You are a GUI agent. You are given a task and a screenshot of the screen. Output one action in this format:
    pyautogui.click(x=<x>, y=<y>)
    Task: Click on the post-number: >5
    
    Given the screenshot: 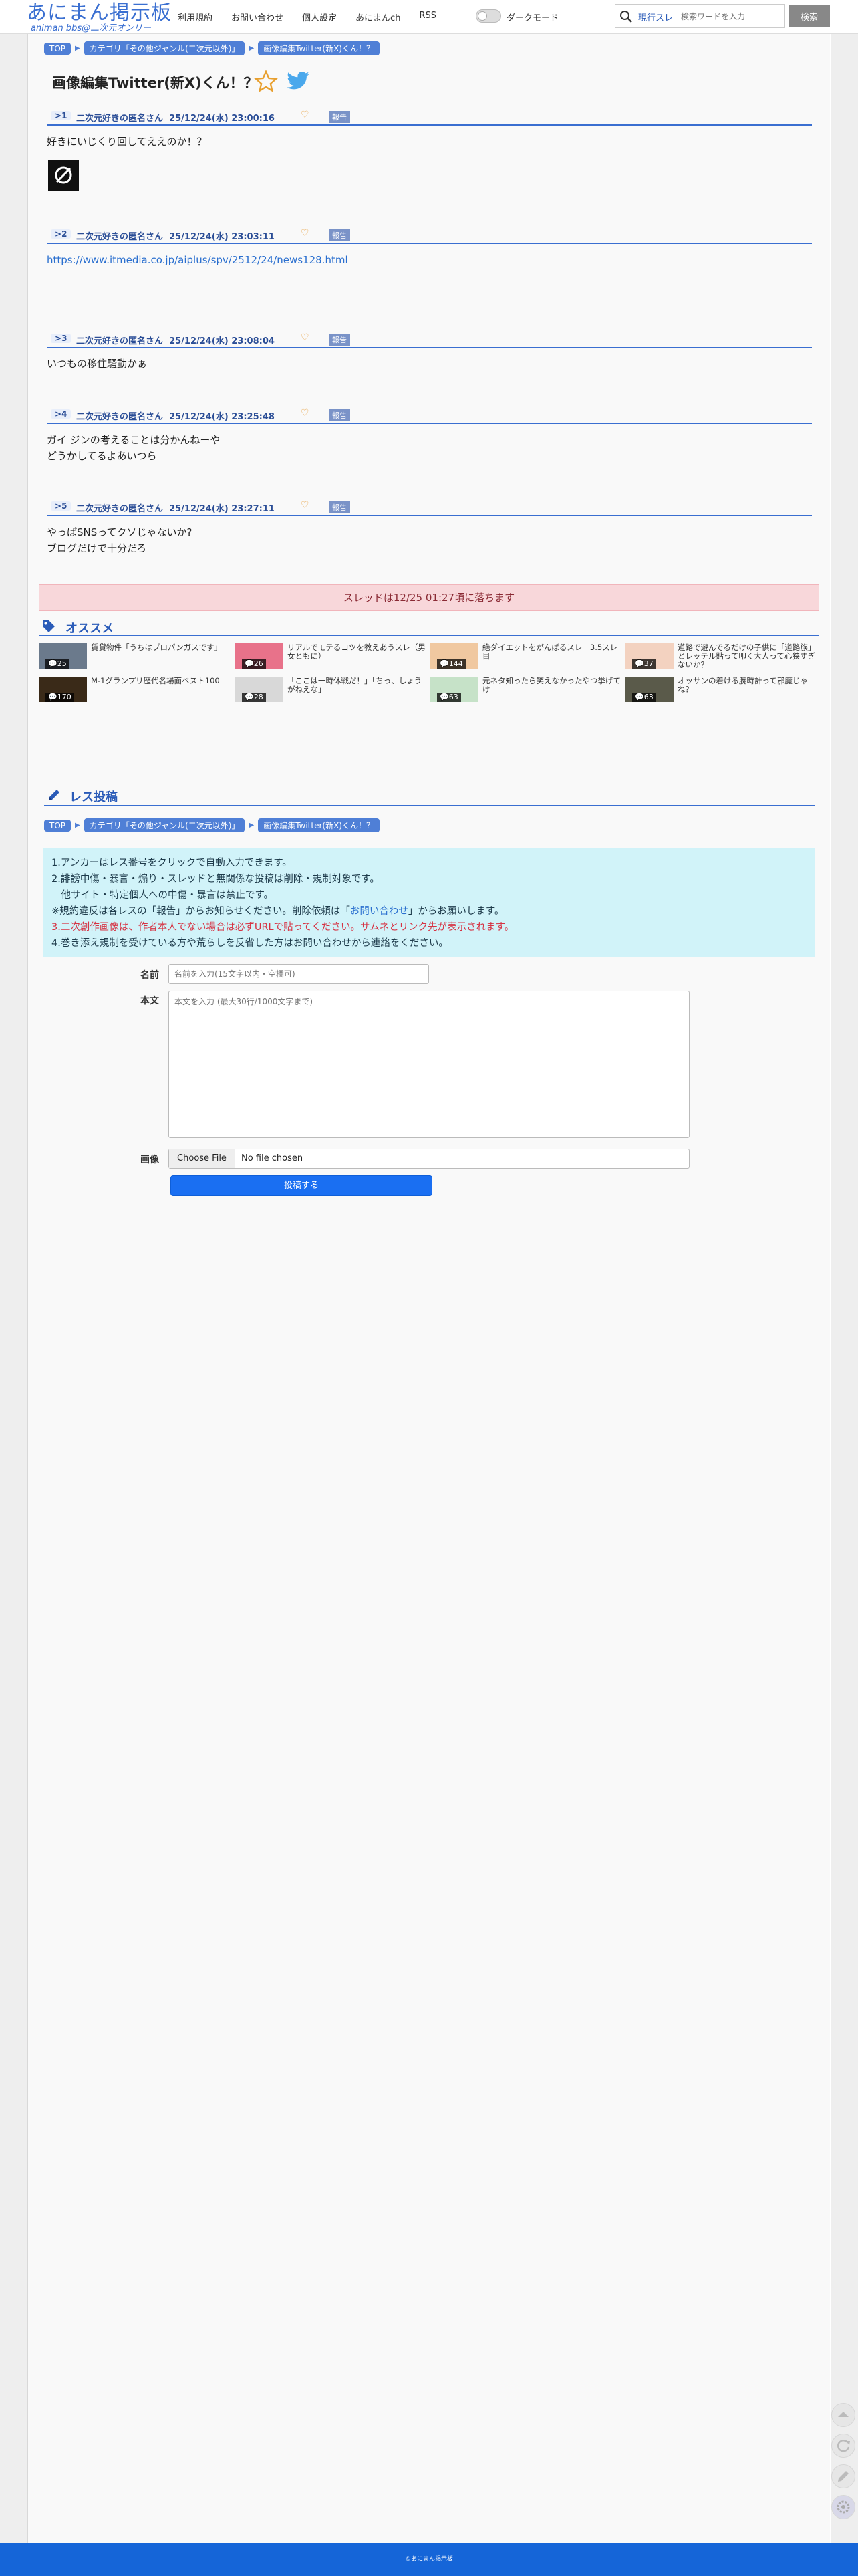 What is the action you would take?
    pyautogui.click(x=61, y=506)
    